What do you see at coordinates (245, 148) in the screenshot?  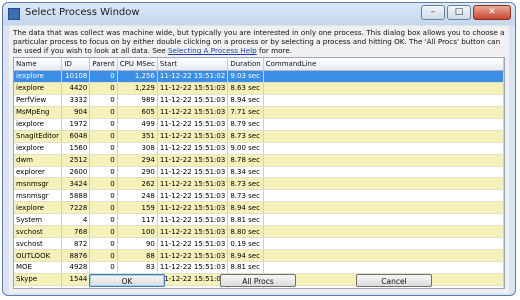 I see `table-cell: 9.00 sec` at bounding box center [245, 148].